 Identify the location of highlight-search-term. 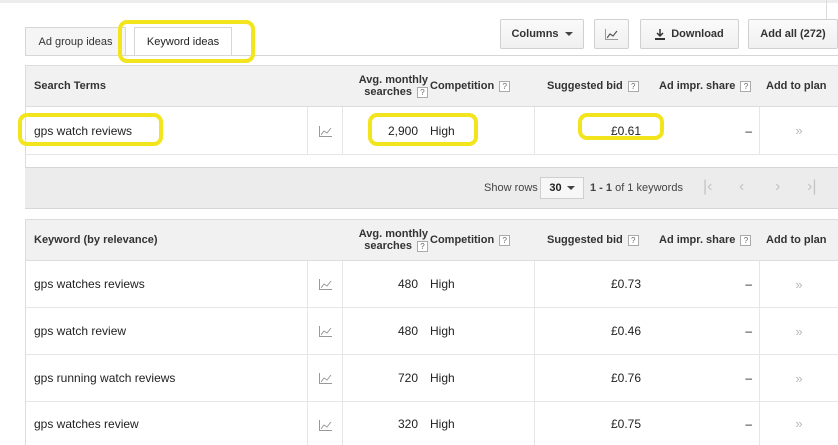
(90, 129).